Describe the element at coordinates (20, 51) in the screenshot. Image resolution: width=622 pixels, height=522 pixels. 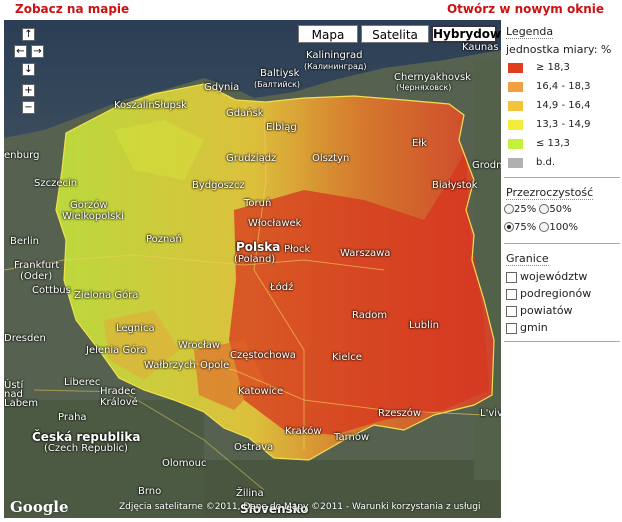
I see `pan-left-button: ←` at that location.